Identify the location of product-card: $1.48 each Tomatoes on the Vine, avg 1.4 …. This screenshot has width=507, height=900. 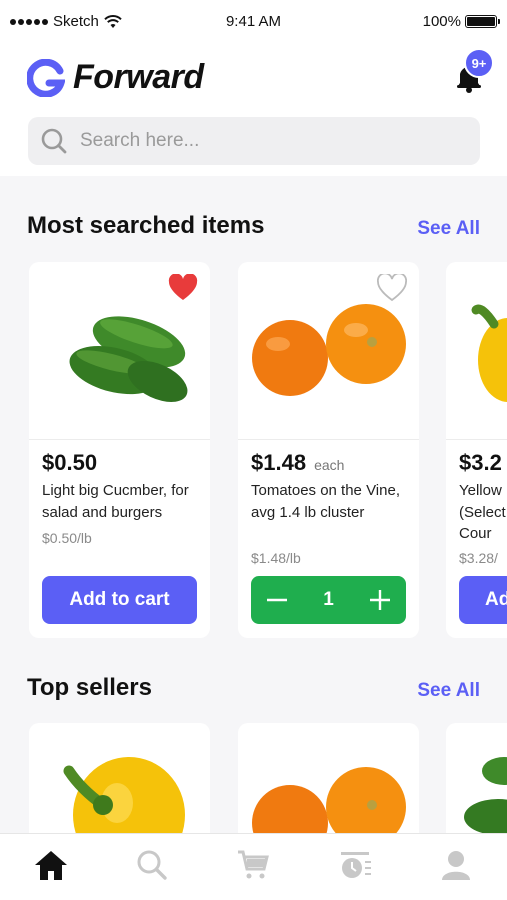
(328, 450).